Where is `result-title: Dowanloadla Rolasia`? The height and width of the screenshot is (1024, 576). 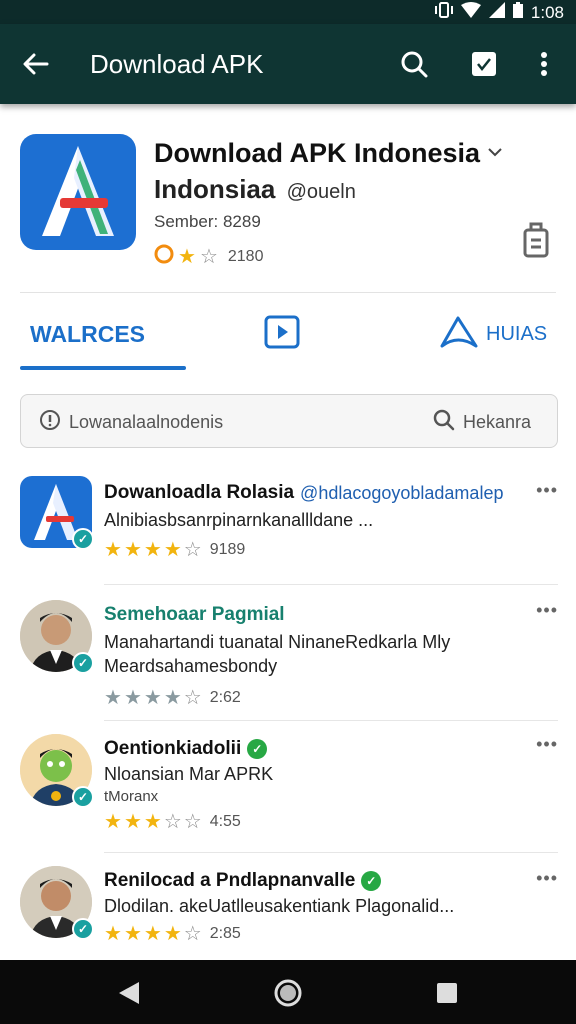
result-title: Dowanloadla Rolasia is located at coordinates (199, 492).